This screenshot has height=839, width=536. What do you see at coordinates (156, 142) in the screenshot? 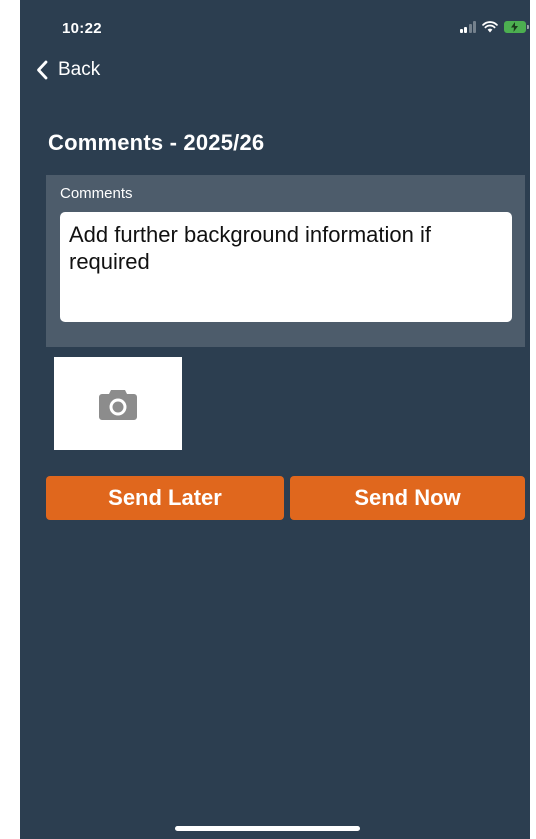
I see `page-title: Comments - 2025/26` at bounding box center [156, 142].